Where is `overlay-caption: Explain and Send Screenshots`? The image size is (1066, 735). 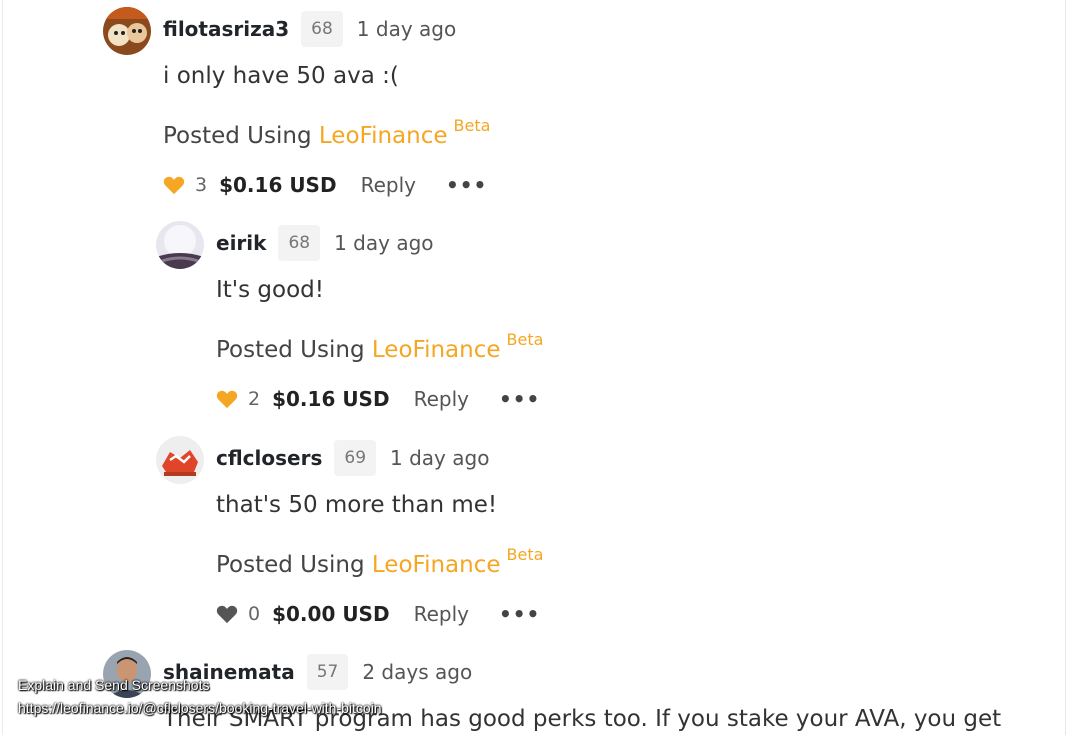
overlay-caption: Explain and Send Screenshots is located at coordinates (114, 685).